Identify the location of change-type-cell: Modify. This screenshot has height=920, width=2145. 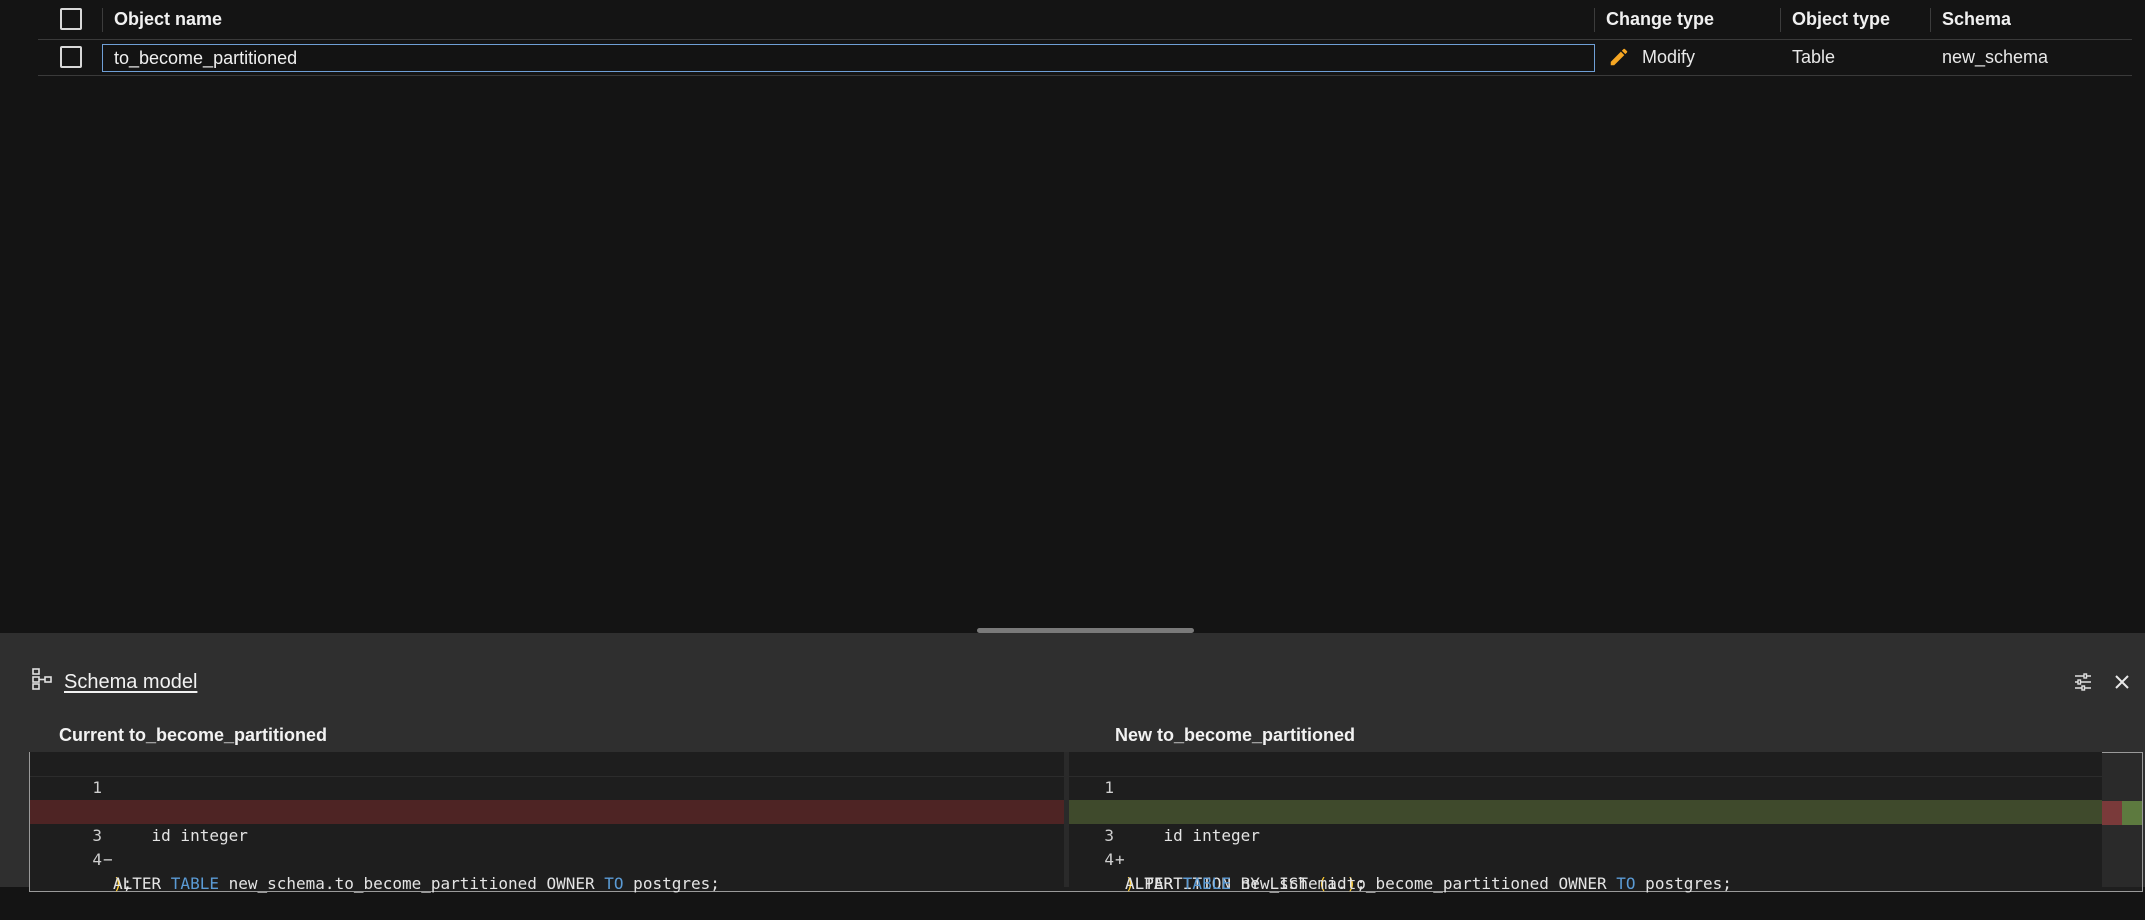
(1669, 57).